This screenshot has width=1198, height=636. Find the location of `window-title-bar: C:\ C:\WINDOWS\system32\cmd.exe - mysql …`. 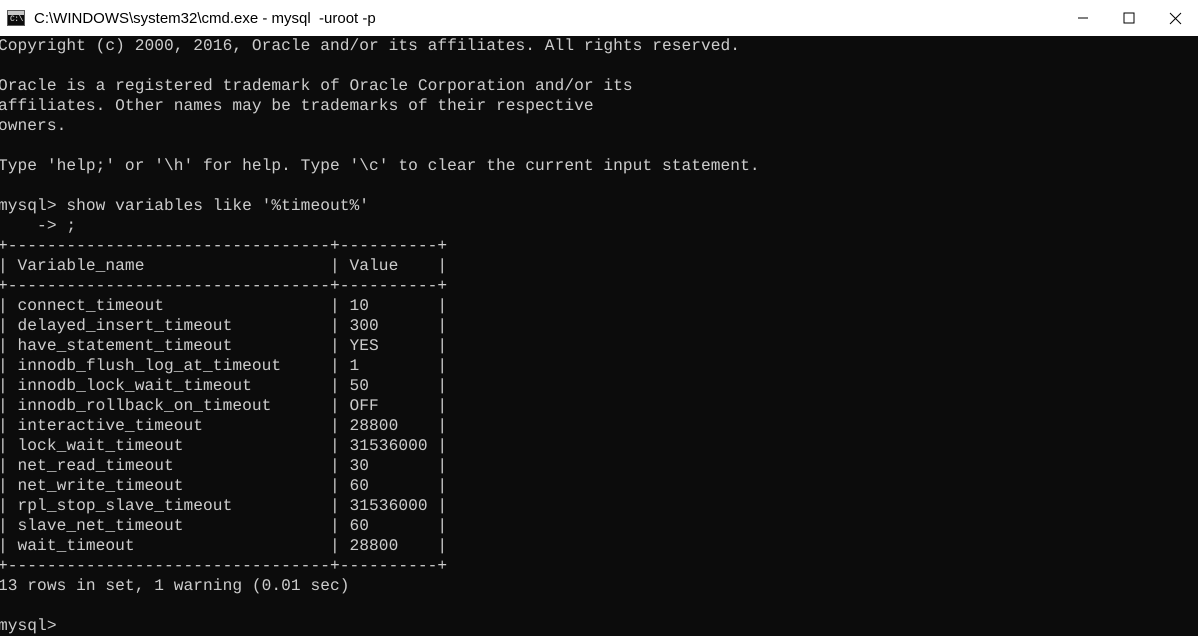

window-title-bar: C:\ C:\WINDOWS\system32\cmd.exe - mysql … is located at coordinates (599, 18).